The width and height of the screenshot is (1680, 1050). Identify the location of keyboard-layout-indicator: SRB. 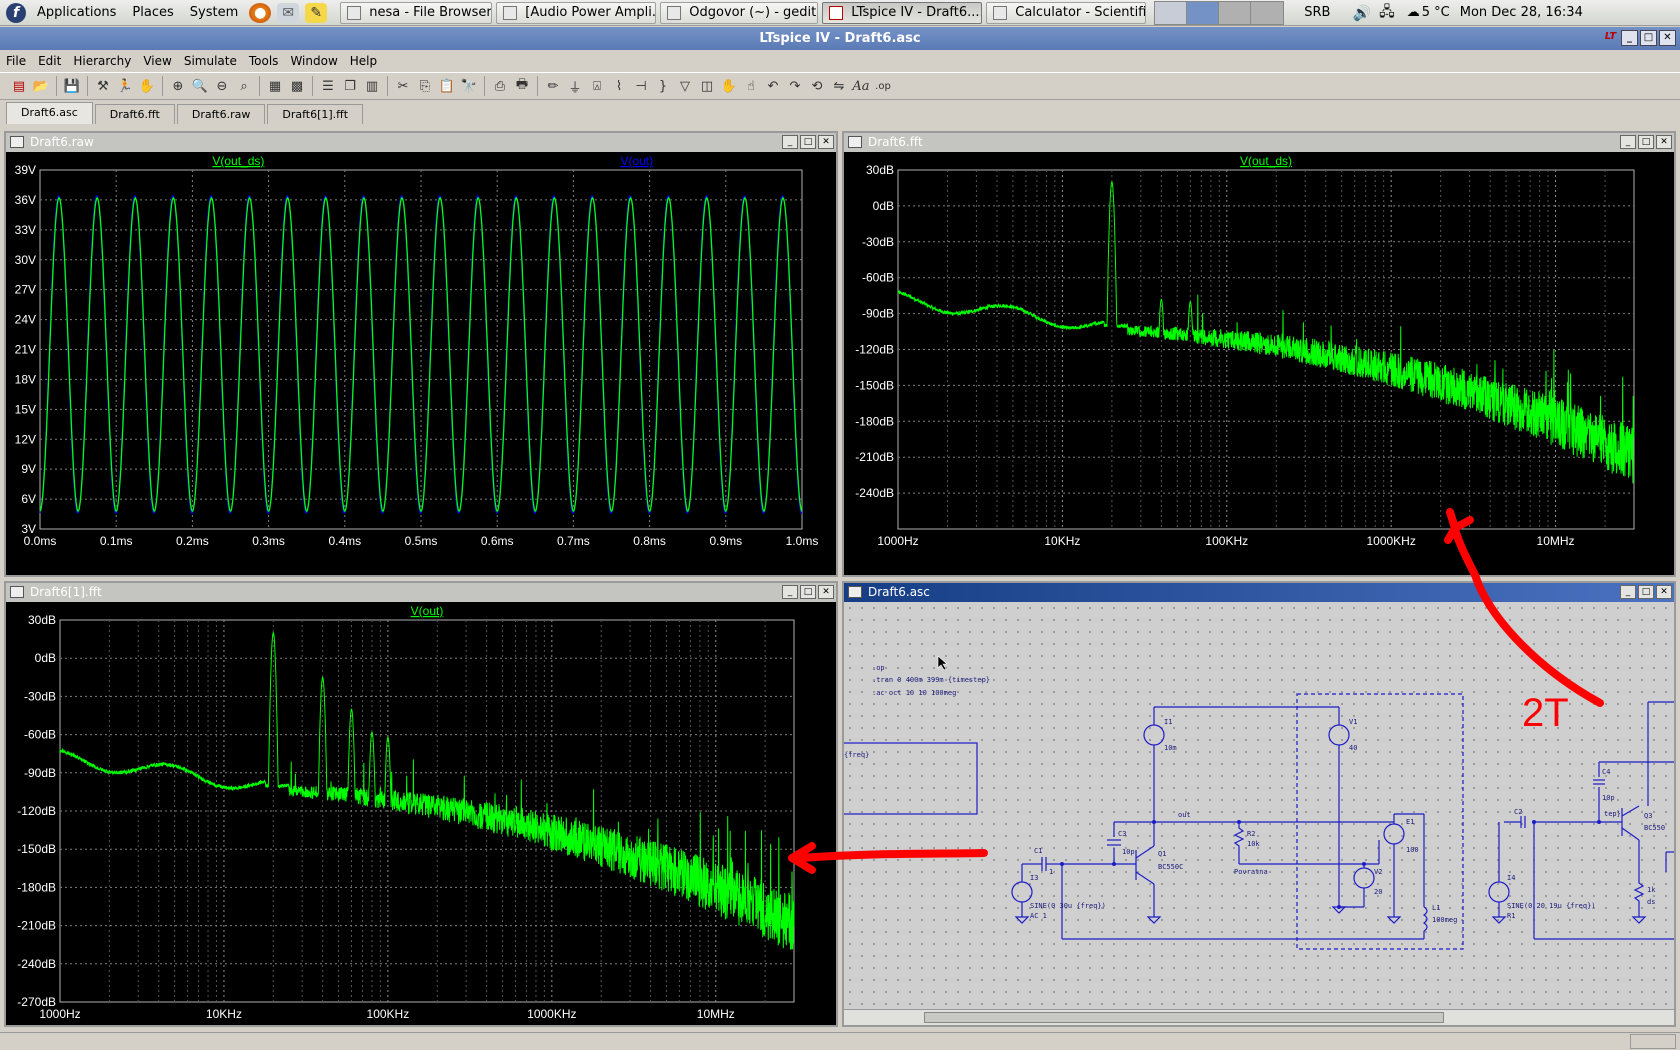
(1317, 12).